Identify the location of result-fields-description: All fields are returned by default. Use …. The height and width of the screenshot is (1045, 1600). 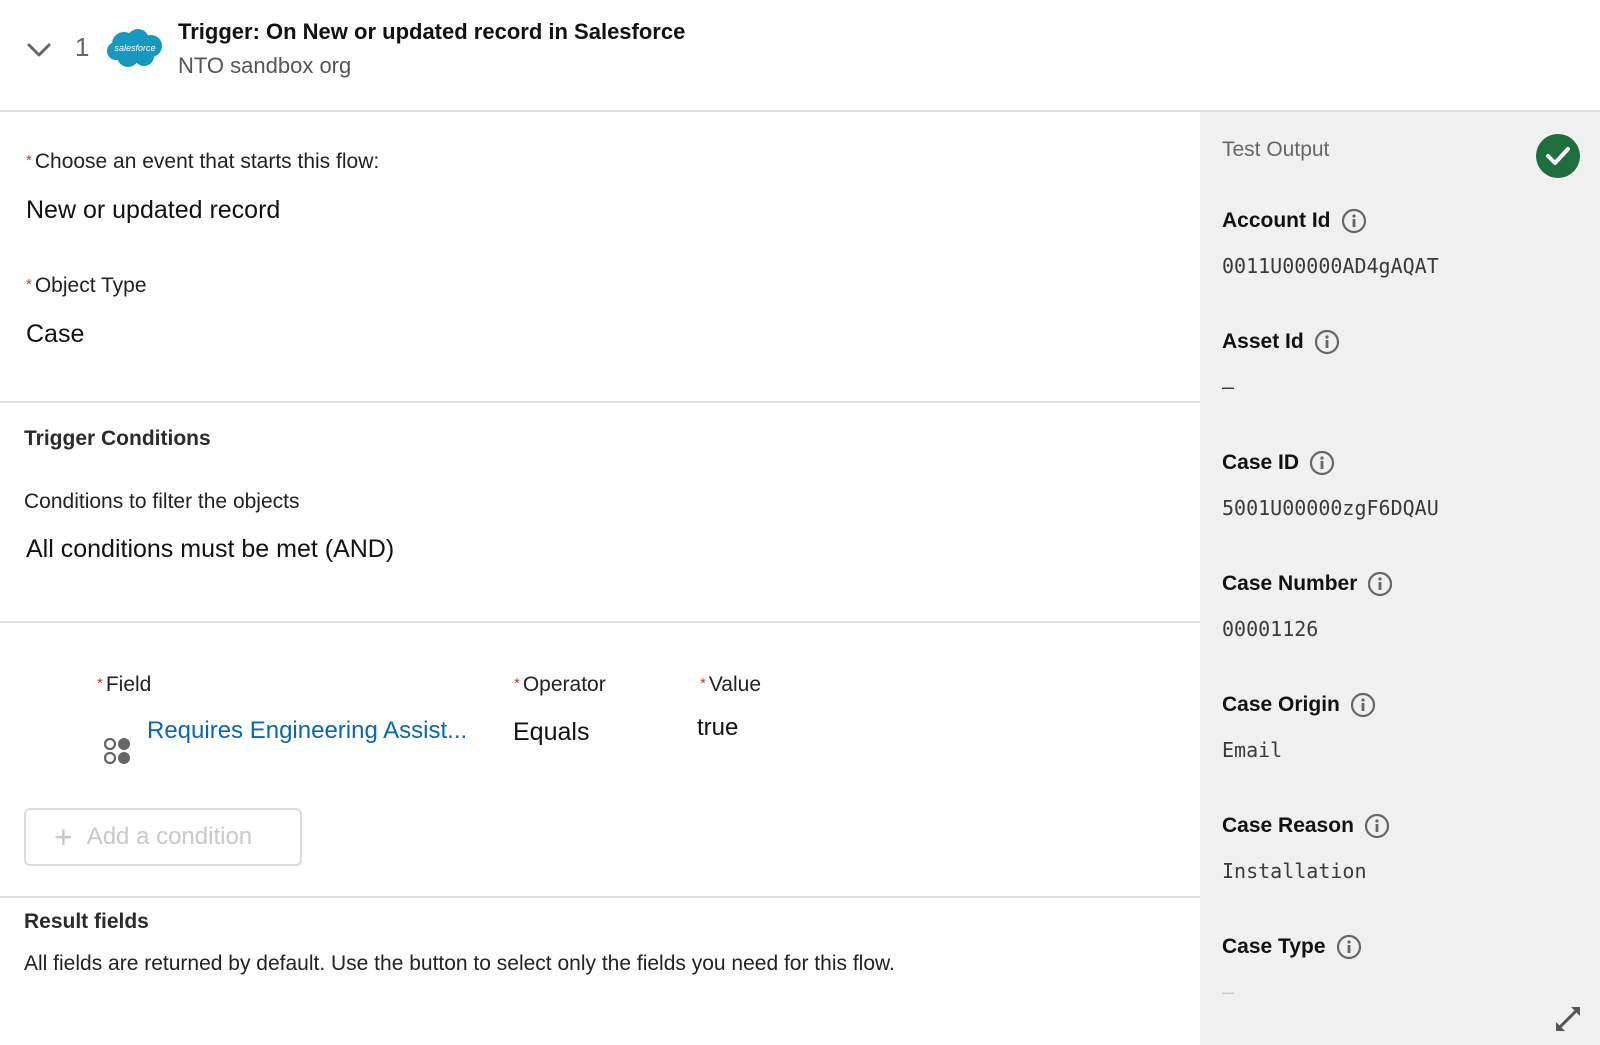
(459, 963).